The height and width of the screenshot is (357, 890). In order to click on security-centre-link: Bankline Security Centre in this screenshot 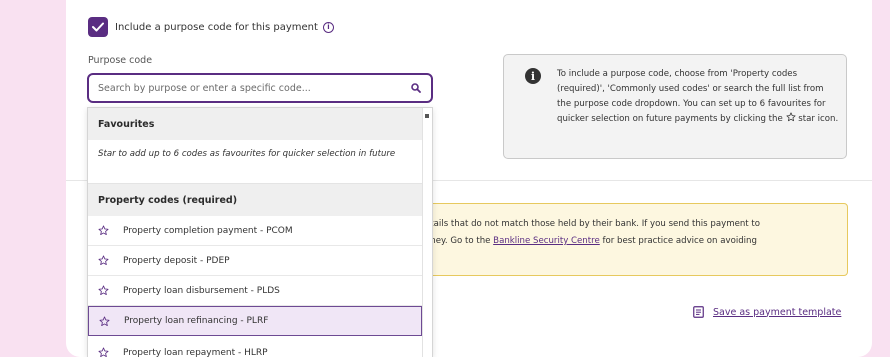, I will do `click(546, 241)`.